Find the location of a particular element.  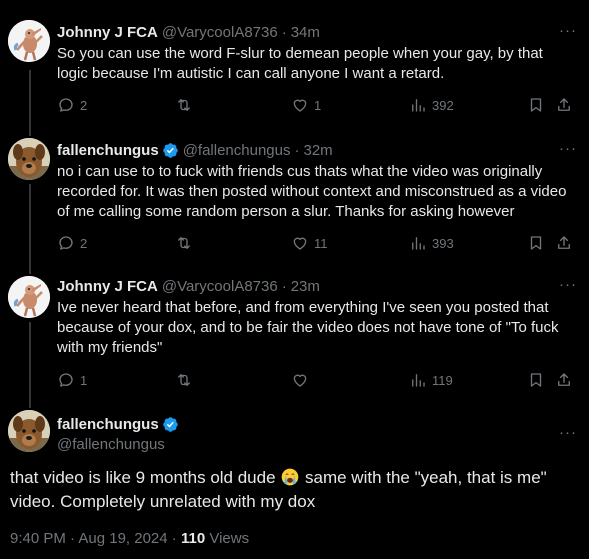

reply-button: 1 is located at coordinates (72, 380).